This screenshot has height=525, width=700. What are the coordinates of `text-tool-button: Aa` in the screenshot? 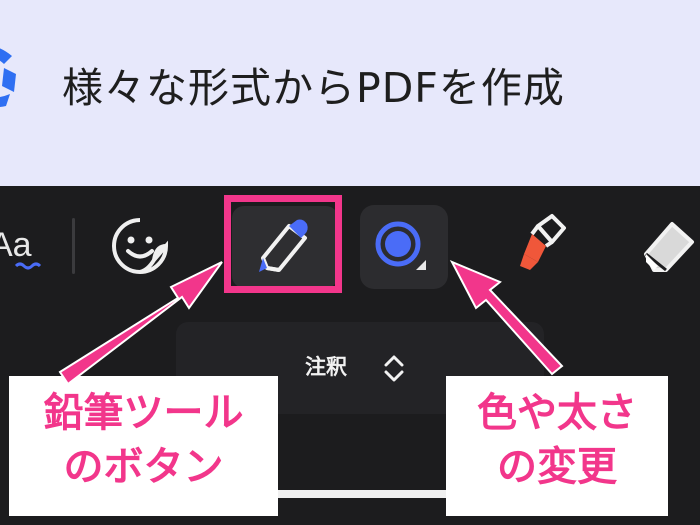 It's located at (28, 246).